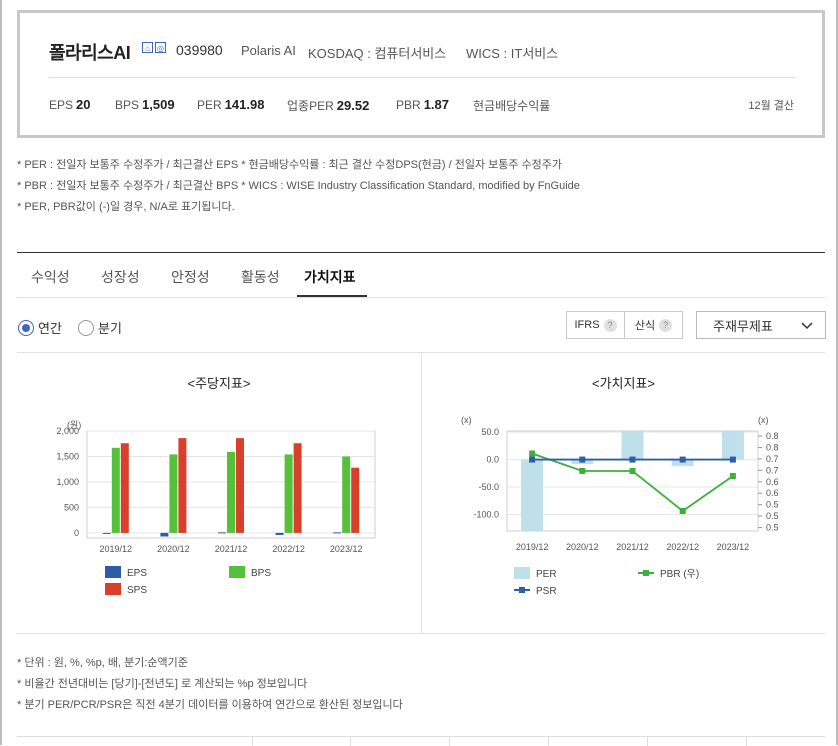  Describe the element at coordinates (126, 207) in the screenshot. I see `note-line: * PER, PBR값이 (-)일 경우, N/A로 표기됩니다.` at that location.